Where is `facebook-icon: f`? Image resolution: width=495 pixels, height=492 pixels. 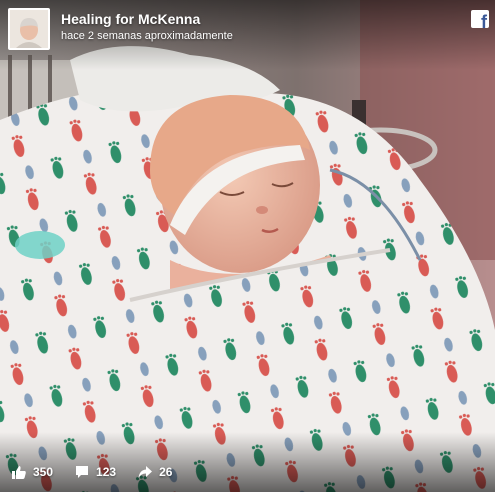
facebook-icon: f is located at coordinates (480, 20).